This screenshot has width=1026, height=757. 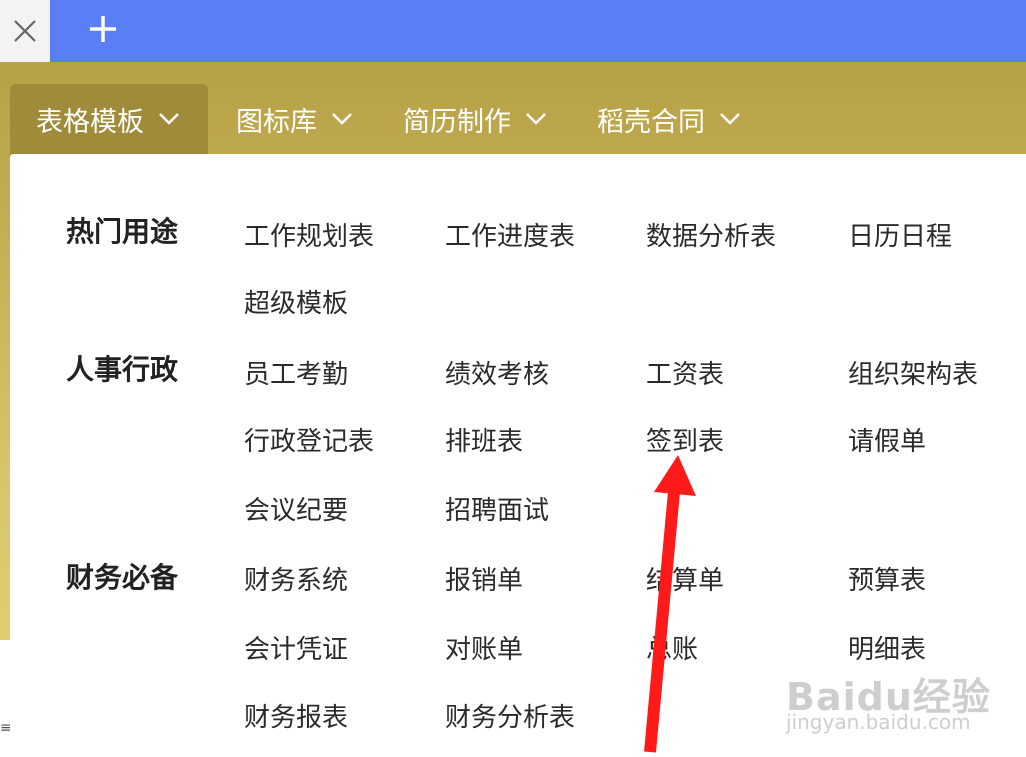 What do you see at coordinates (296, 647) in the screenshot?
I see `menu-link: 会计凭证` at bounding box center [296, 647].